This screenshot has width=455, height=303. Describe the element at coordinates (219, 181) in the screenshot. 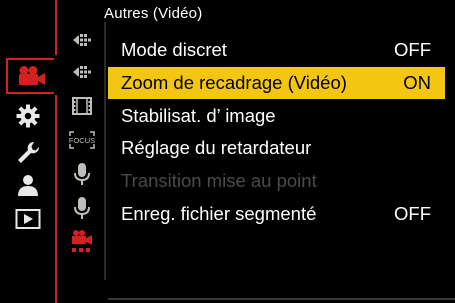

I see `menu-item-label: Transition mise au point` at that location.